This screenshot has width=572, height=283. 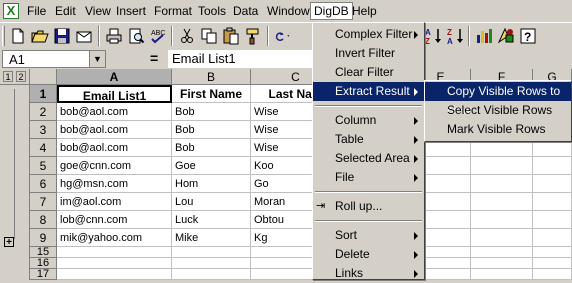 I want to click on select-all-corner, so click(x=43, y=77).